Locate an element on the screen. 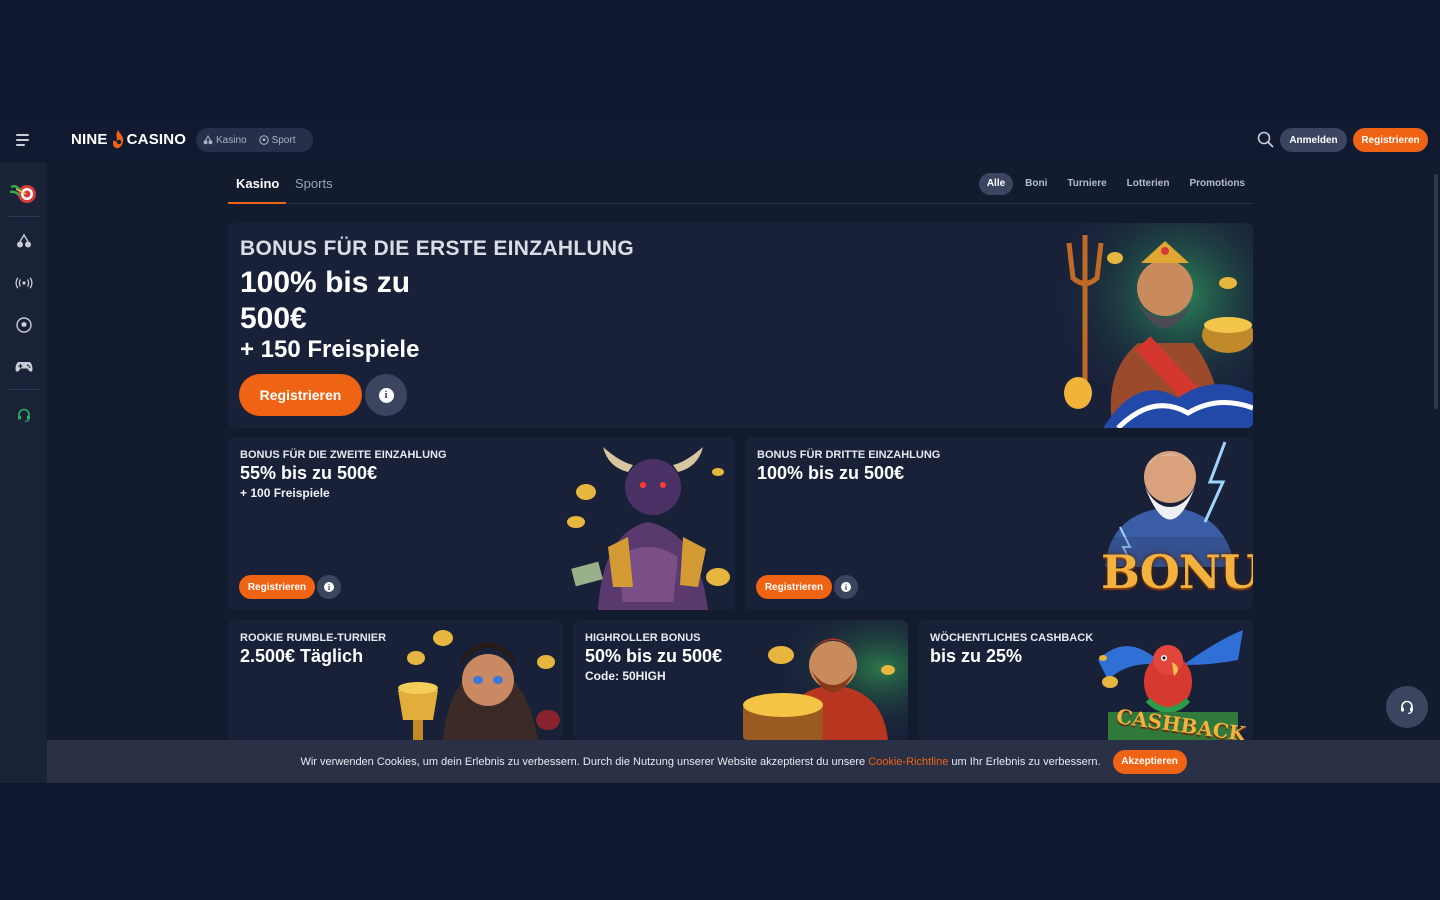 This screenshot has width=1440, height=900. highroller-illustration is located at coordinates (820, 680).